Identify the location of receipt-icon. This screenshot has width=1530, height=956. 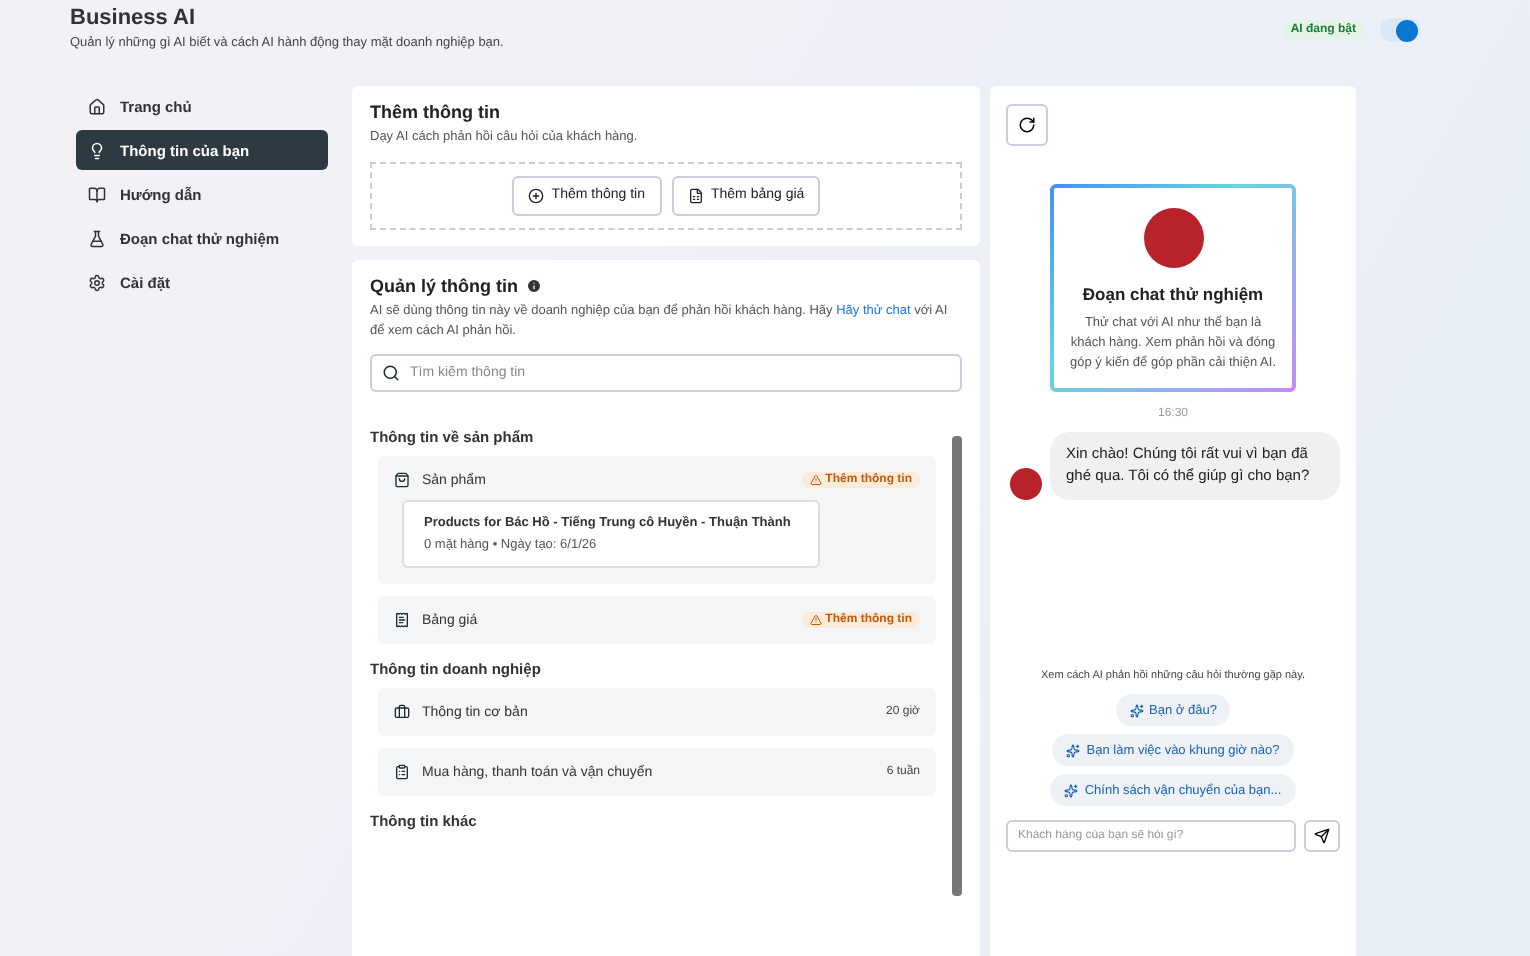
(402, 620).